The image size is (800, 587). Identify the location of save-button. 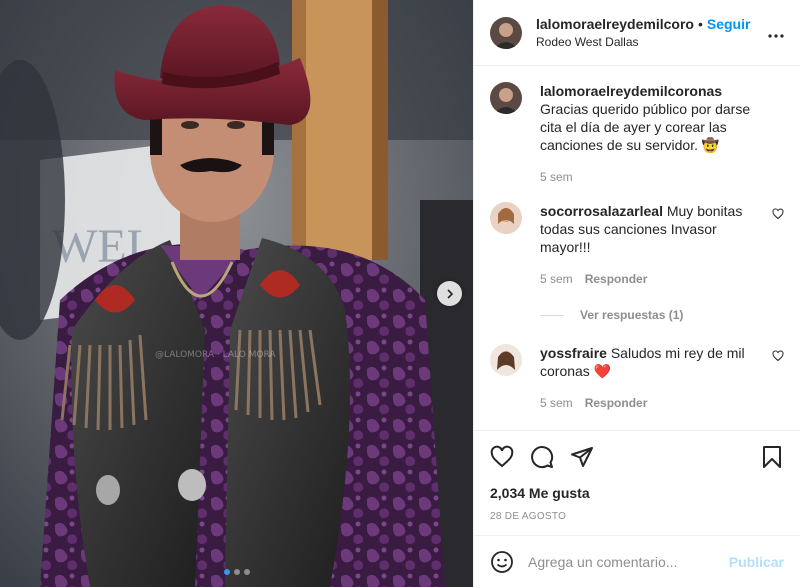
(772, 457).